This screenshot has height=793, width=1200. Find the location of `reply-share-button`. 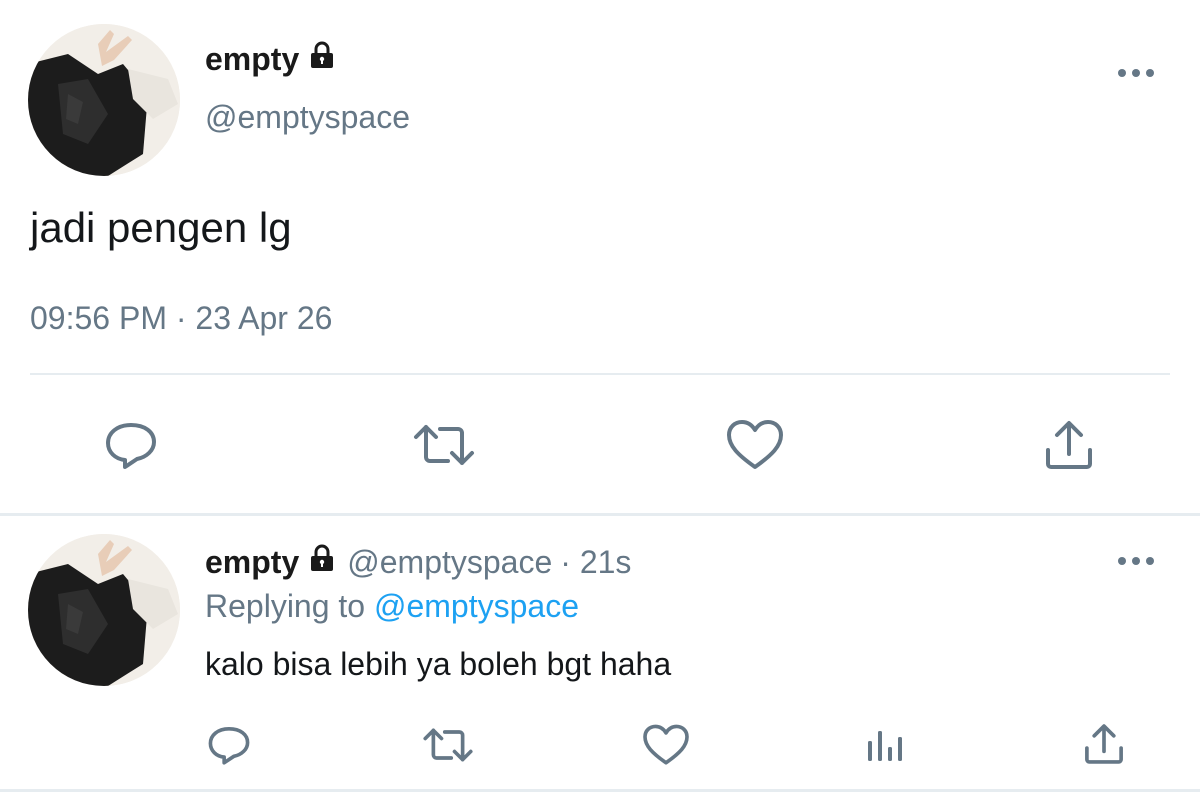

reply-share-button is located at coordinates (1104, 744).